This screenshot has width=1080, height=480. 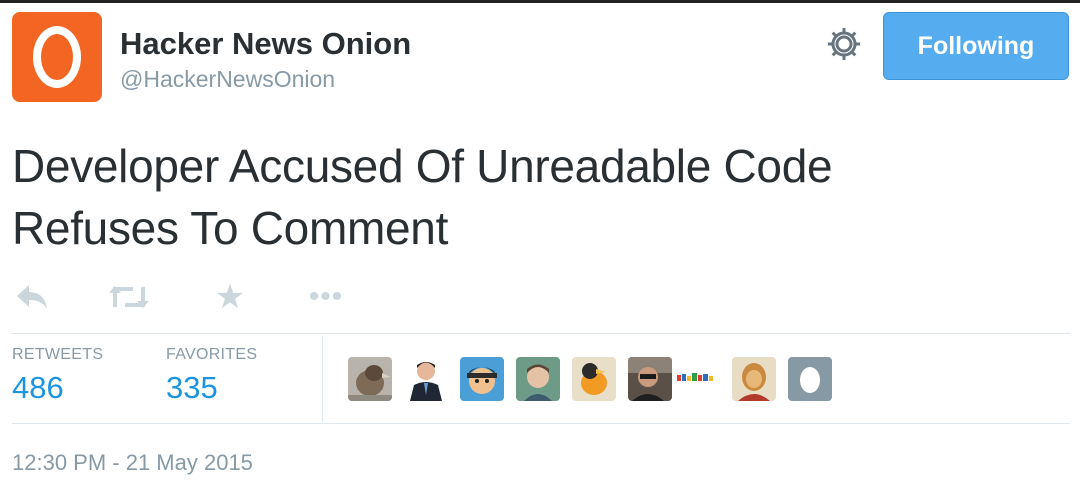 I want to click on more-icon: •••, so click(x=326, y=296).